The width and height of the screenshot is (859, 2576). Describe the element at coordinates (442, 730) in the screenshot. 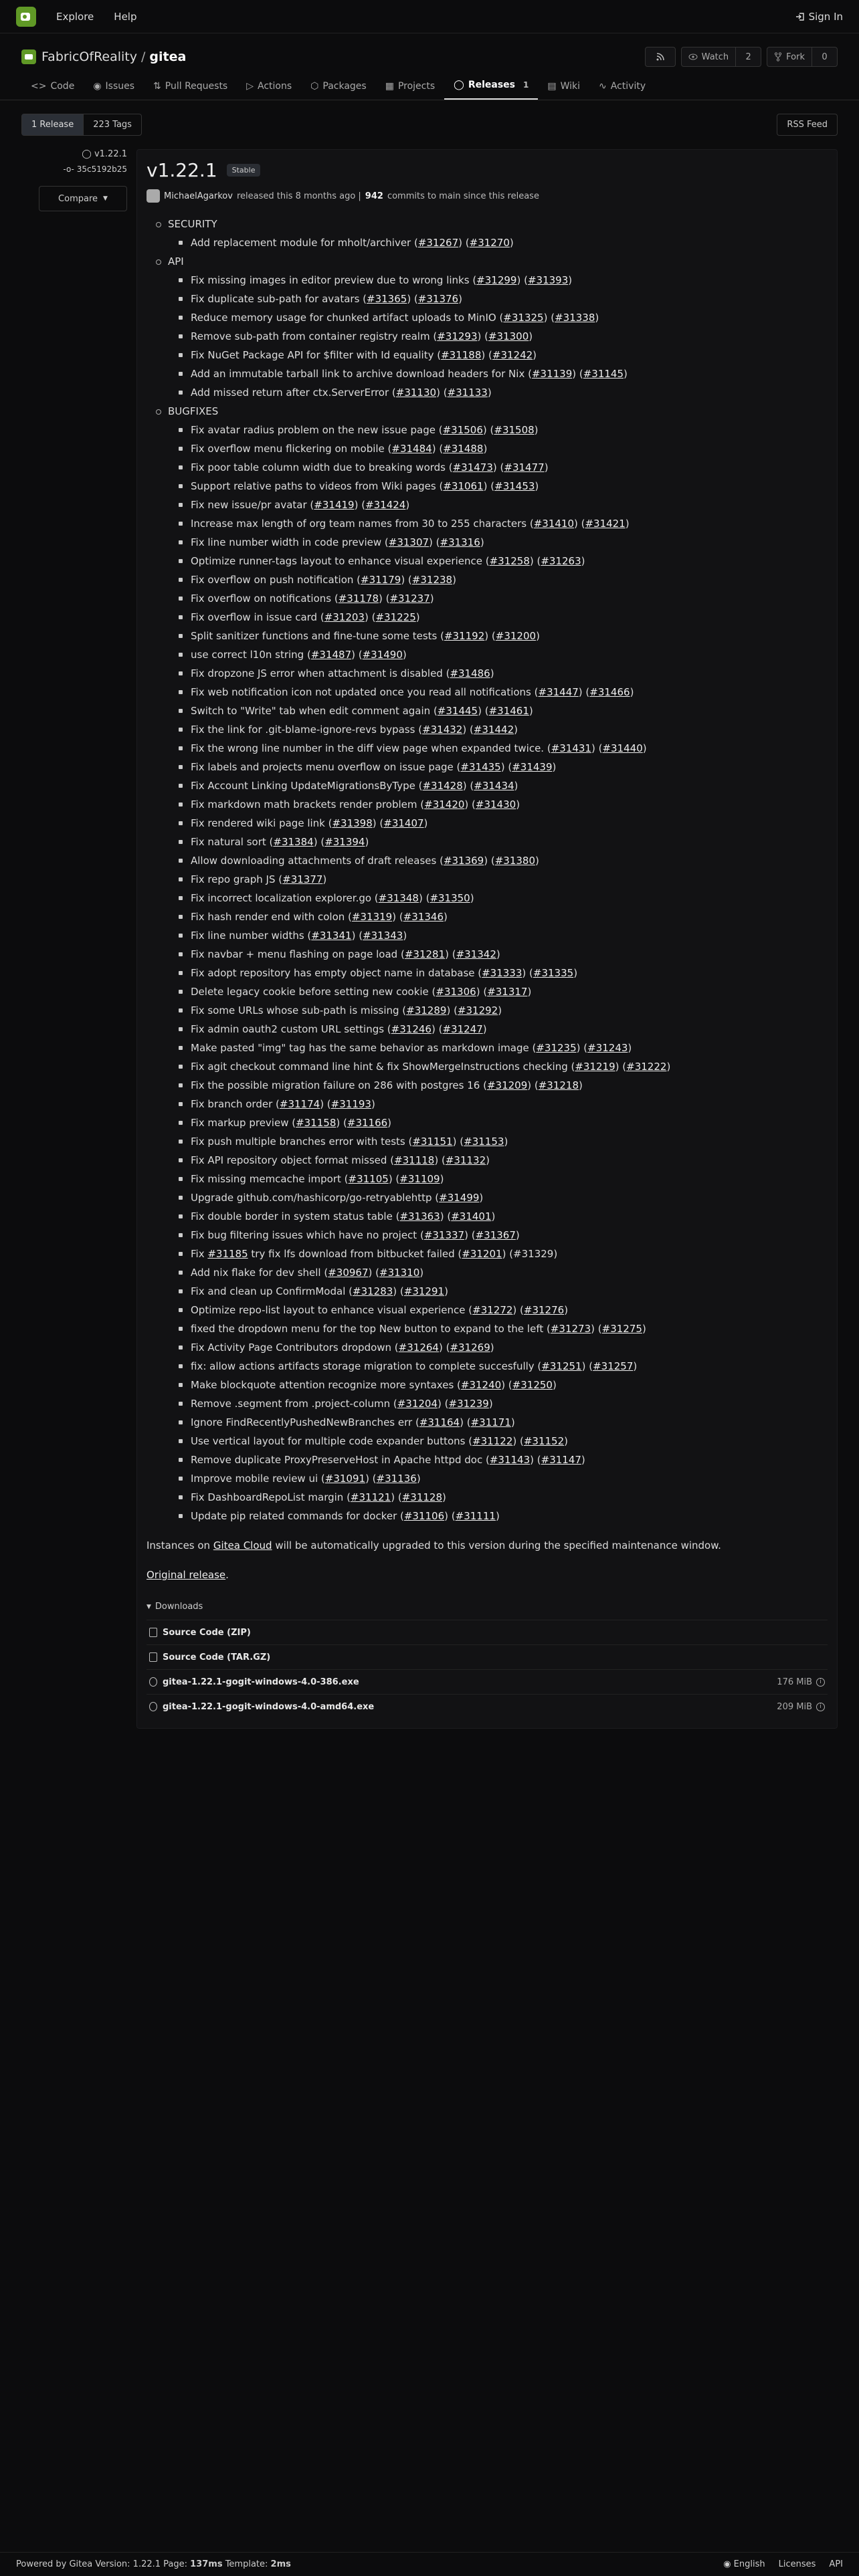

I see `pr-link: #31432` at that location.